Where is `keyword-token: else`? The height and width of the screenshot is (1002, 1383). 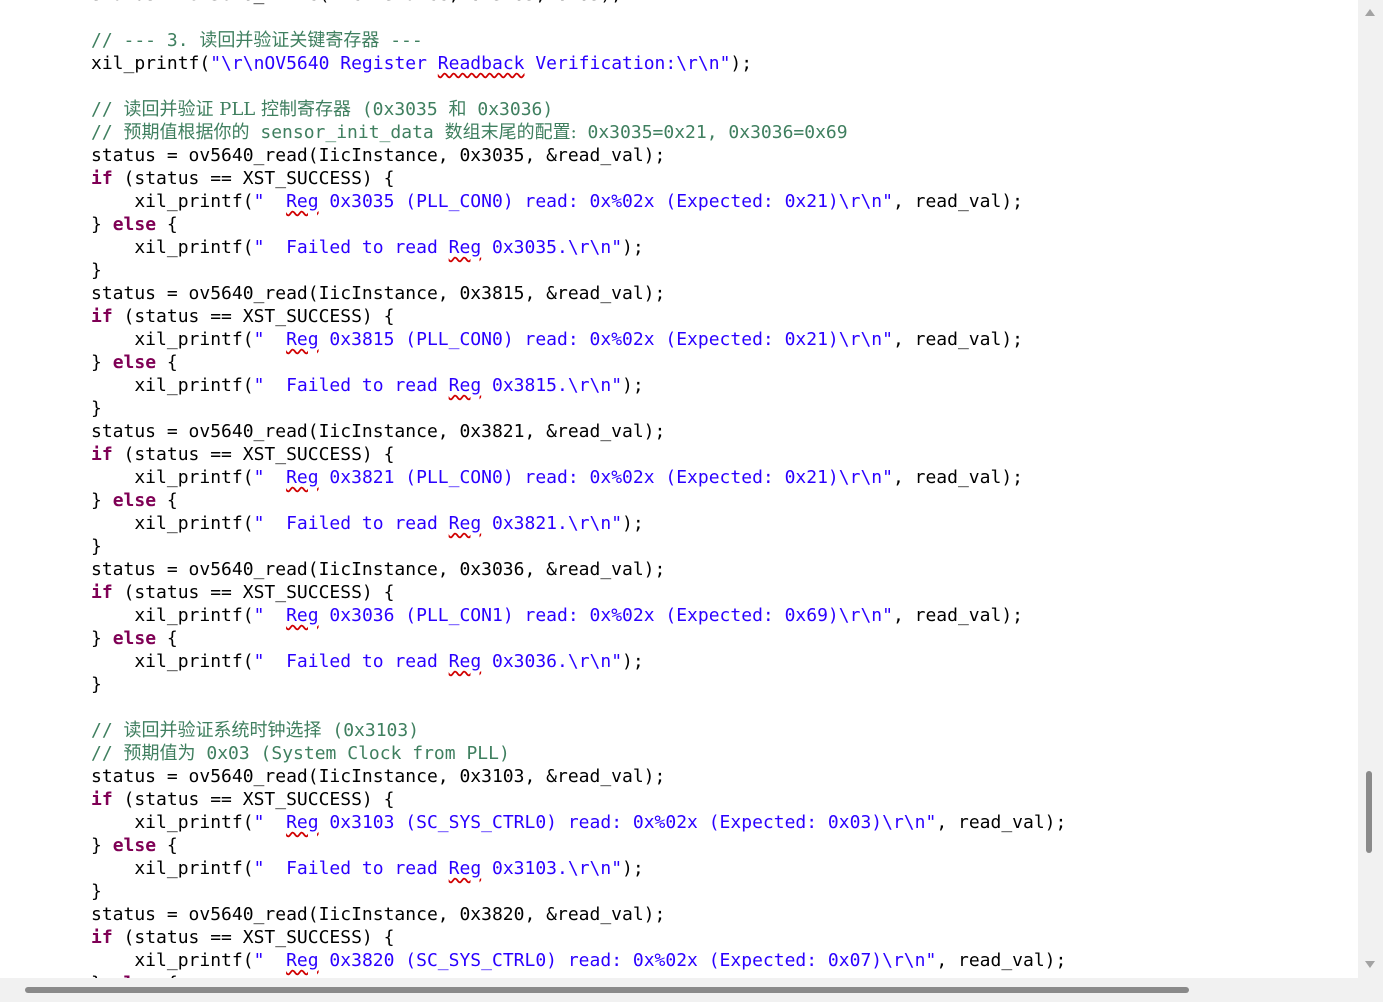 keyword-token: else is located at coordinates (134, 362).